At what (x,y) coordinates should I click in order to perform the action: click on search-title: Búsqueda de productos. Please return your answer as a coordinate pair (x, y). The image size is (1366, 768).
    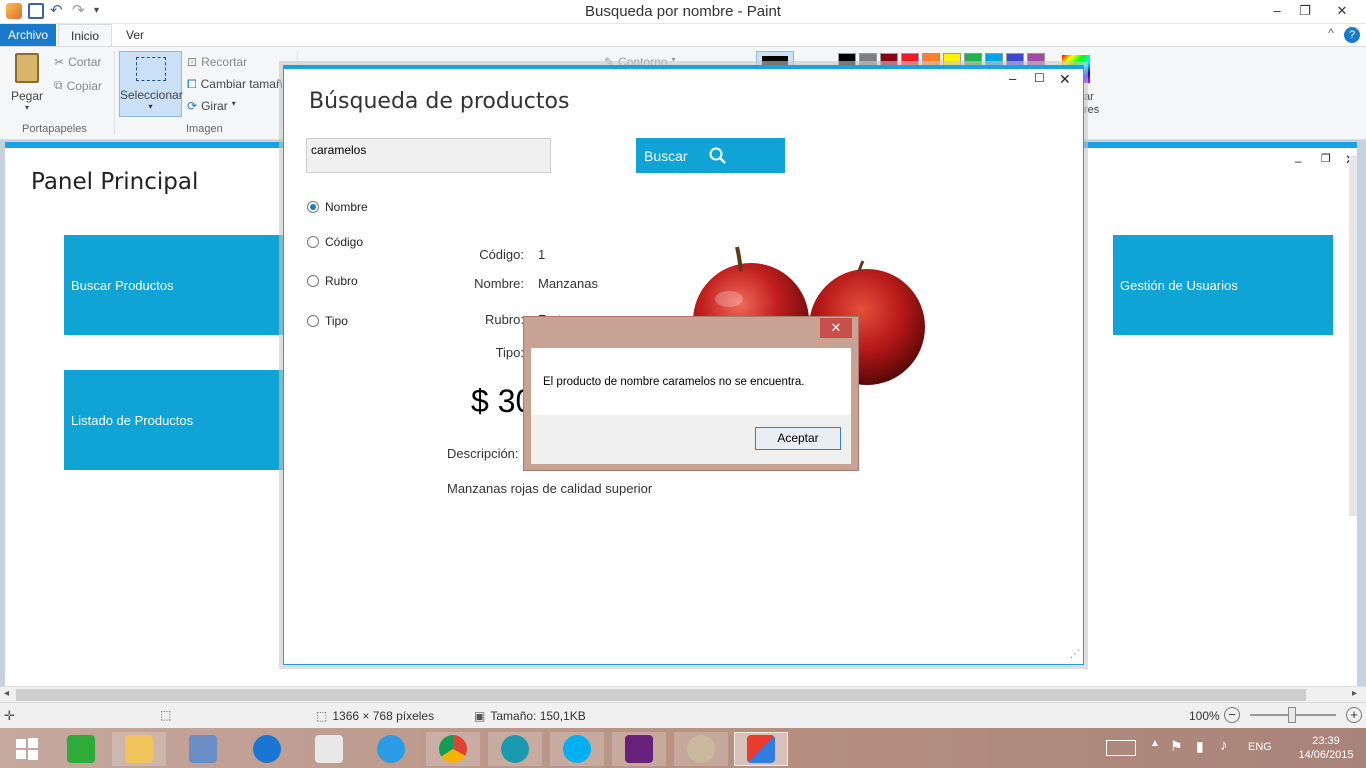
    Looking at the image, I should click on (439, 101).